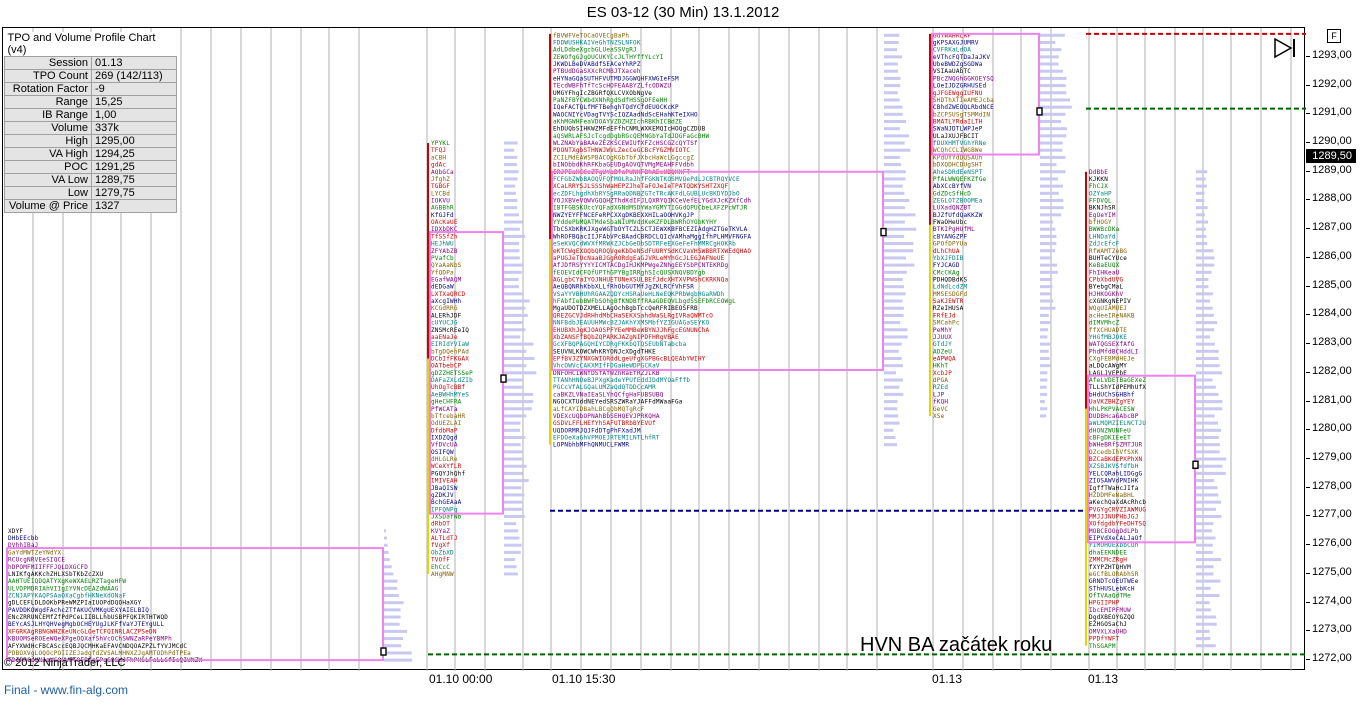 The width and height of the screenshot is (1366, 715). I want to click on play-icon, so click(1285, 48).